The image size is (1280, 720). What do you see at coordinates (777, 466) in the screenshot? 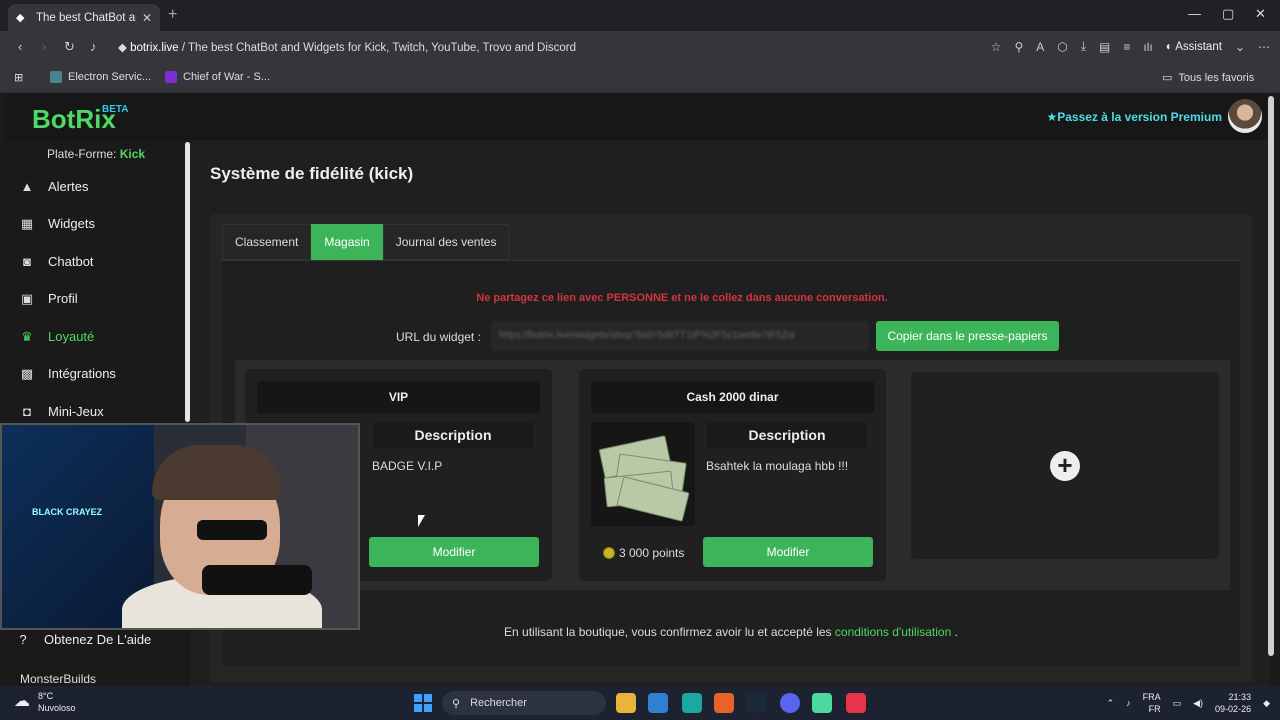
I see `item-description: Bsahtek la moulaga hbb !!!` at bounding box center [777, 466].